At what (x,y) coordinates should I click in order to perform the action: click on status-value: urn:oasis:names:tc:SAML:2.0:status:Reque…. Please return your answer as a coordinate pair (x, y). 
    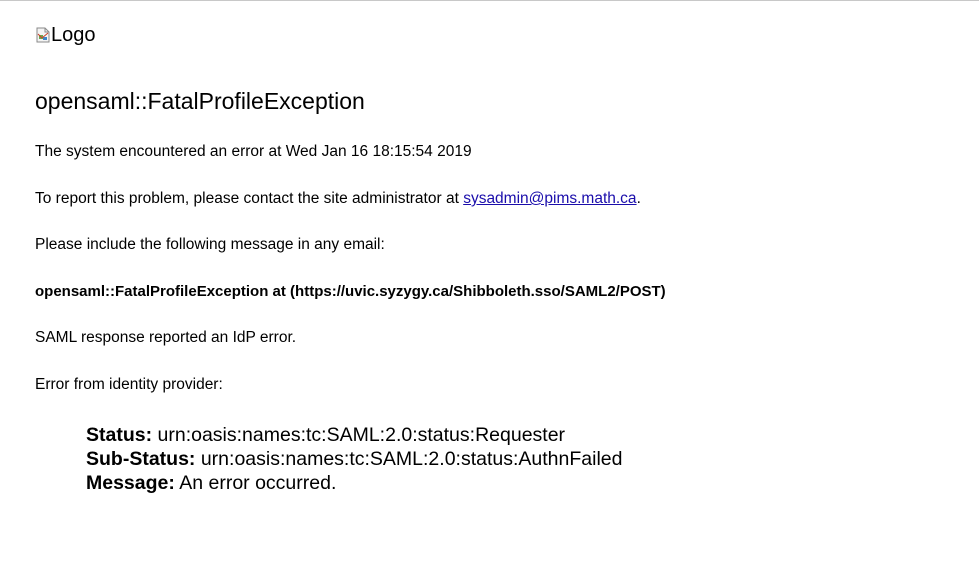
    Looking at the image, I should click on (359, 435).